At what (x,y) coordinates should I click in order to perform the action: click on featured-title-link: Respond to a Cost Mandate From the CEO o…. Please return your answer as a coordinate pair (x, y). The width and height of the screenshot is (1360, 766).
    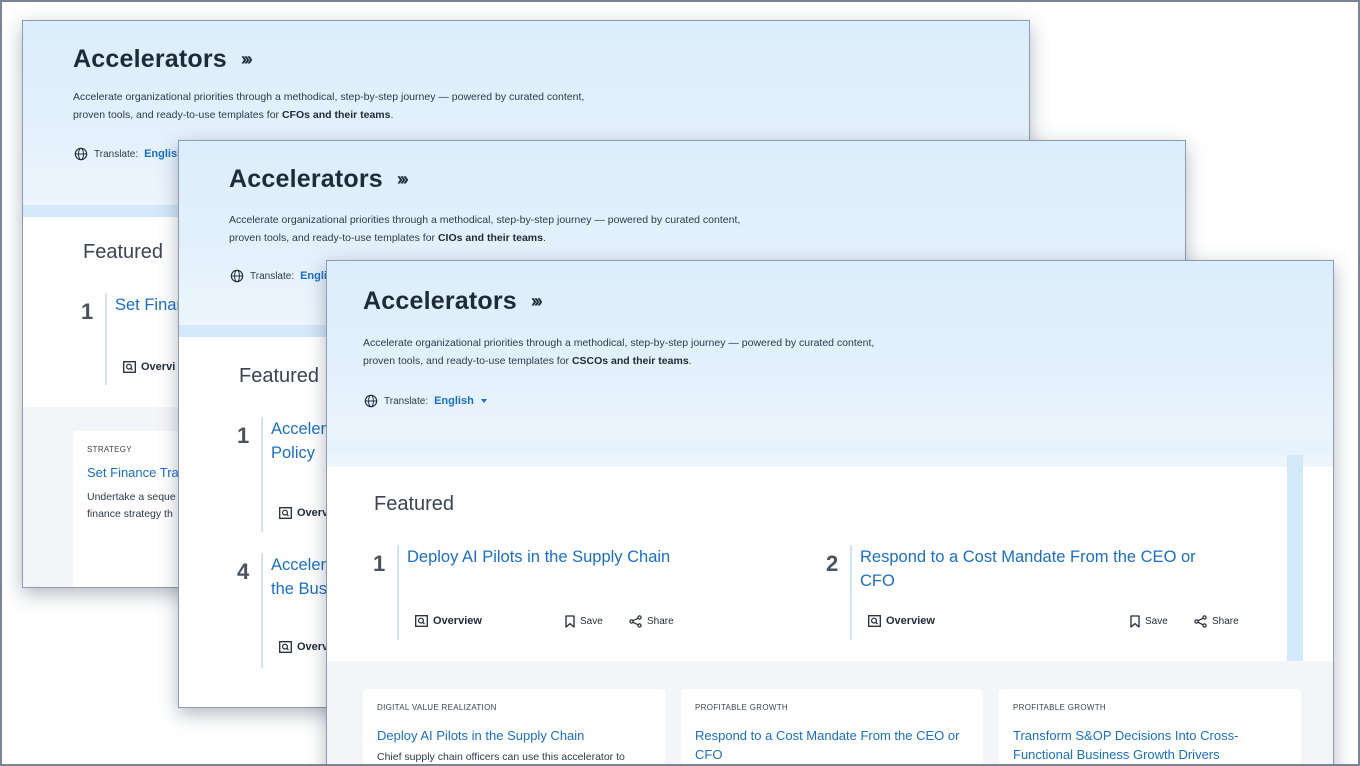
    Looking at the image, I should click on (1028, 569).